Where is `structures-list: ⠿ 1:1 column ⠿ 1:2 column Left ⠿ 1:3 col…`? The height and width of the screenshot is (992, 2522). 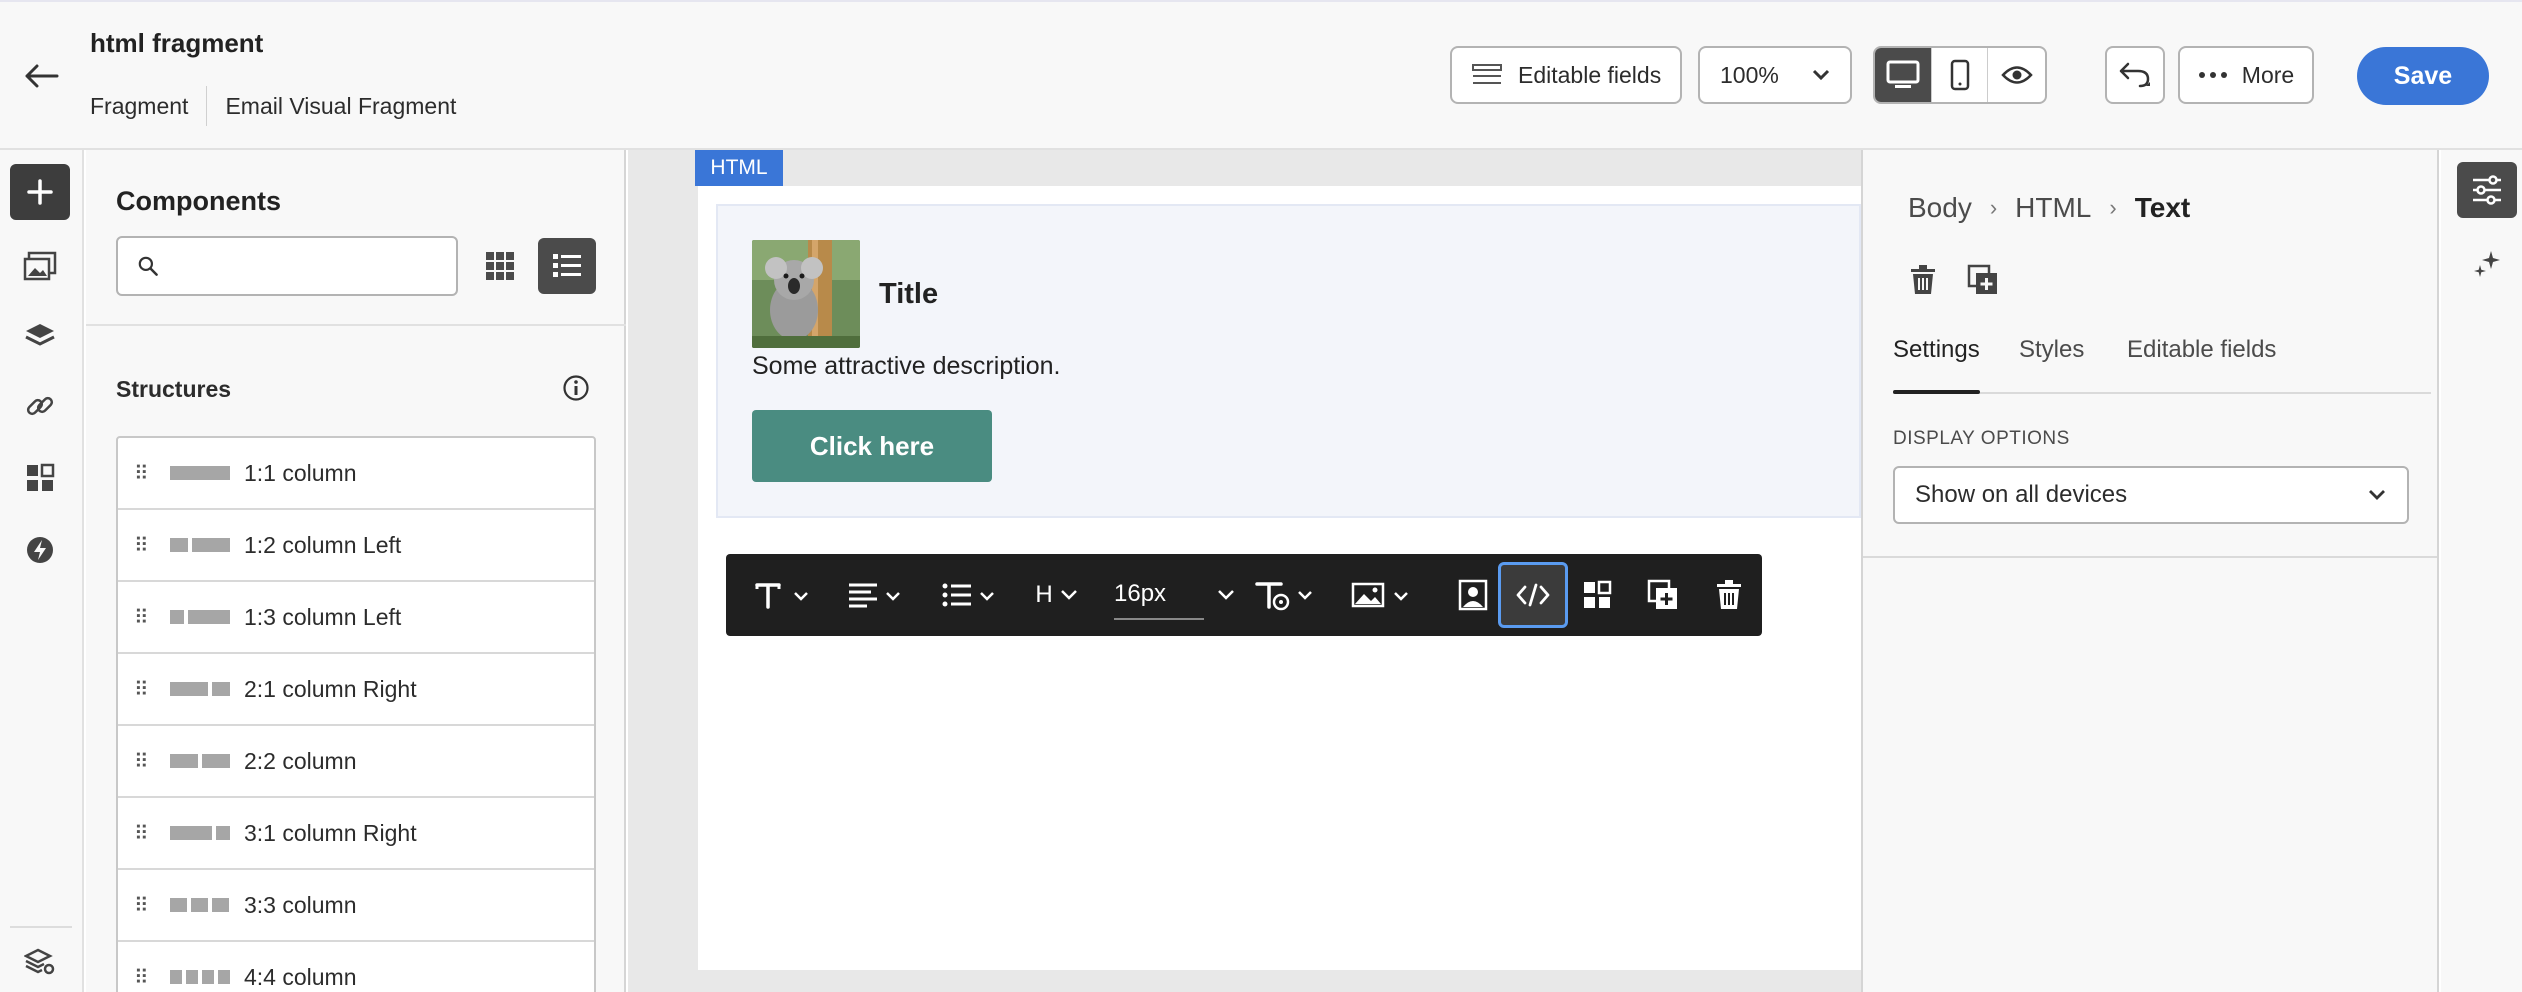 structures-list: ⠿ 1:1 column ⠿ 1:2 column Left ⠿ 1:3 col… is located at coordinates (356, 714).